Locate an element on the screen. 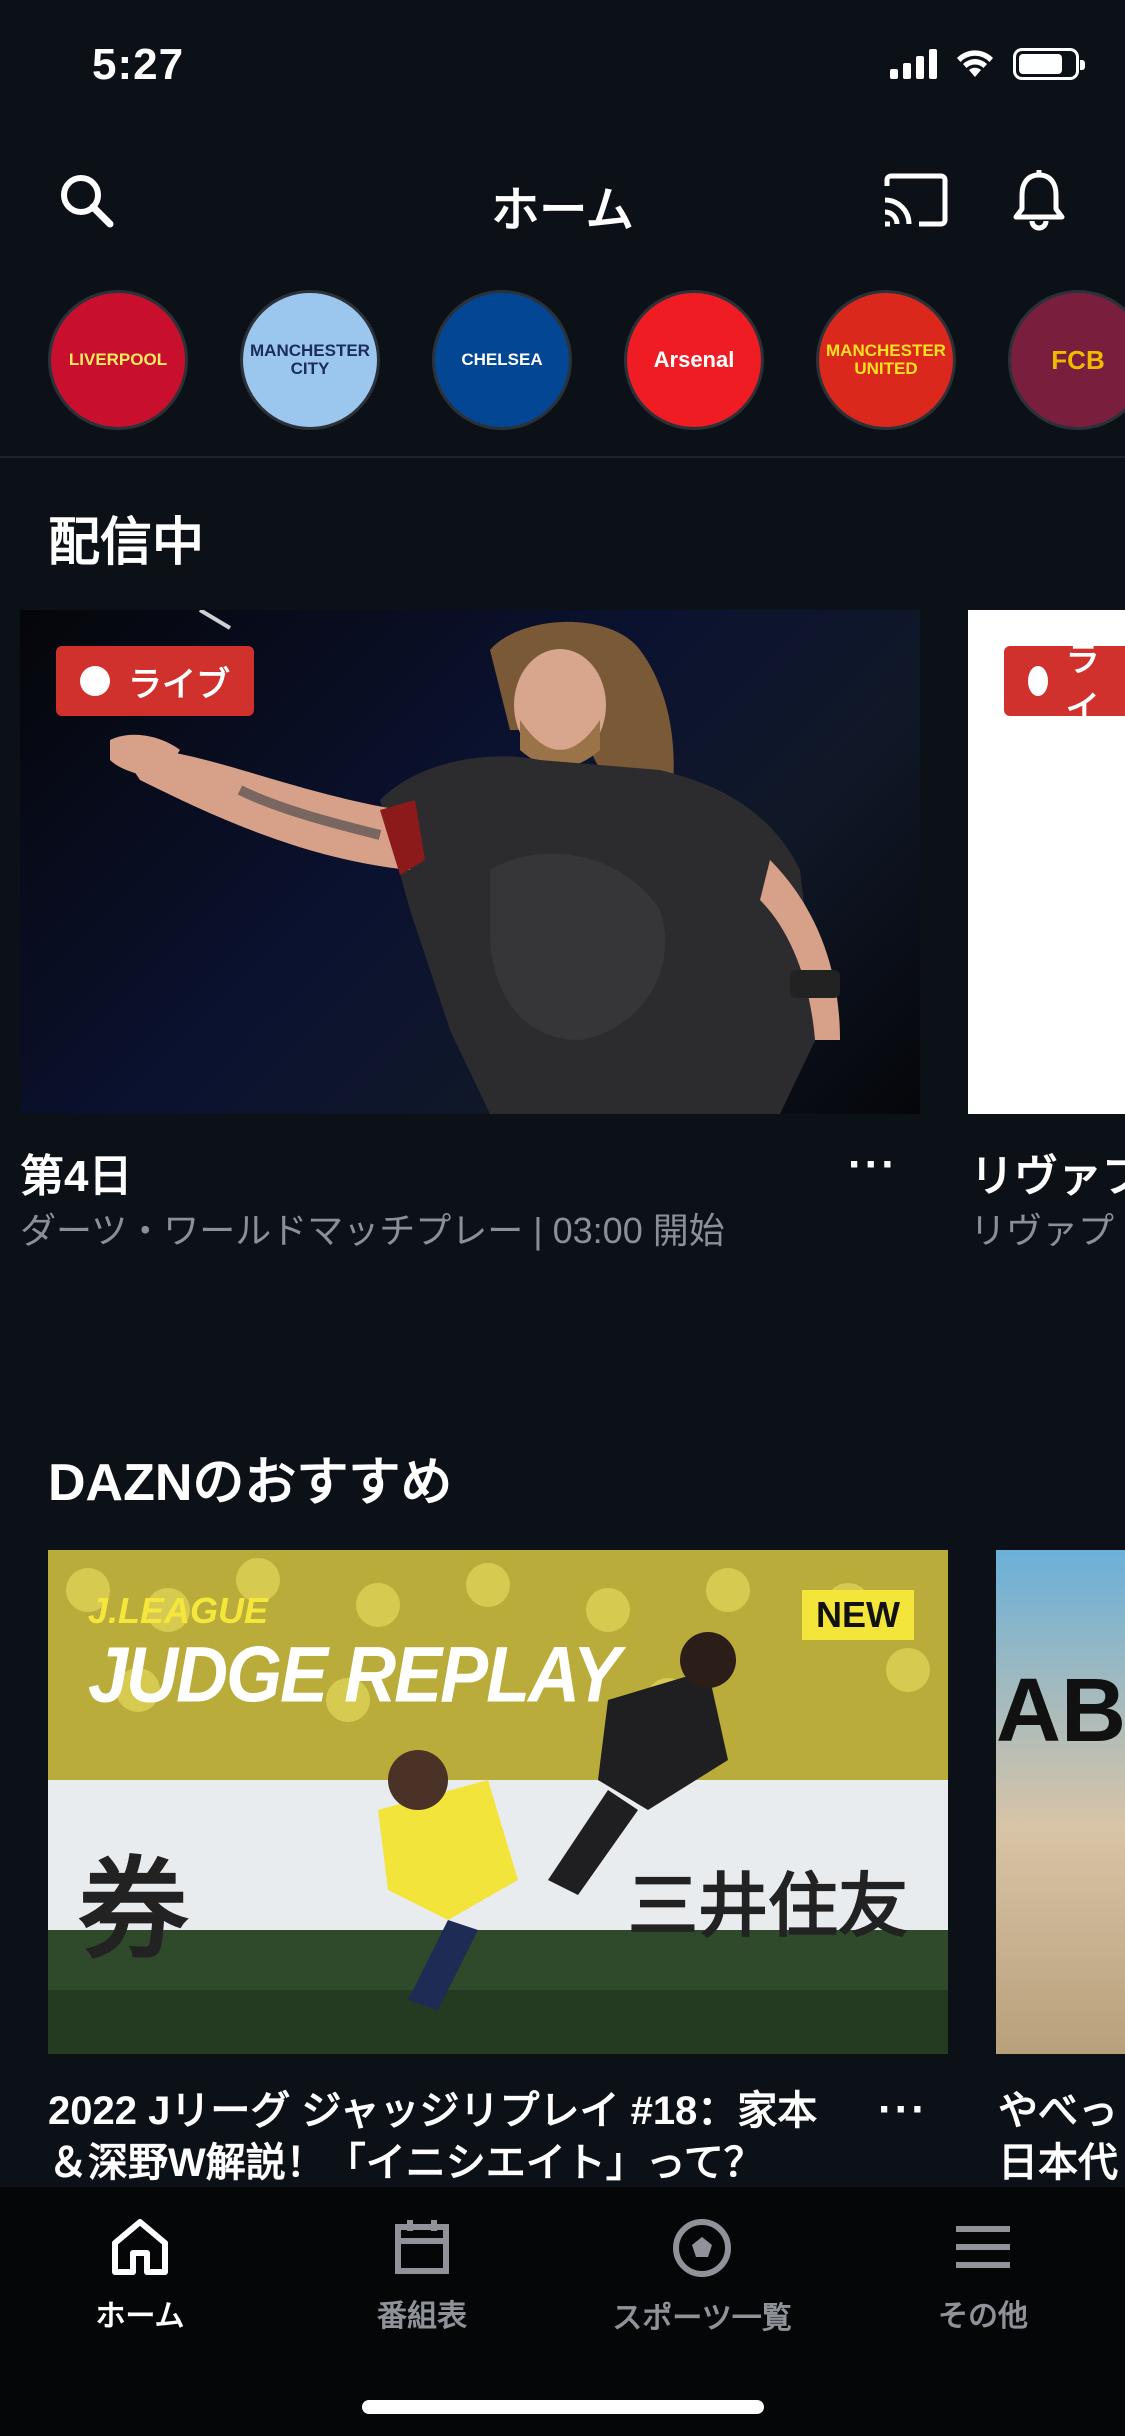 The height and width of the screenshot is (2436, 1125). bottom-navigation: ホーム 番組表 スポーツ一覧 その他 is located at coordinates (562, 2311).